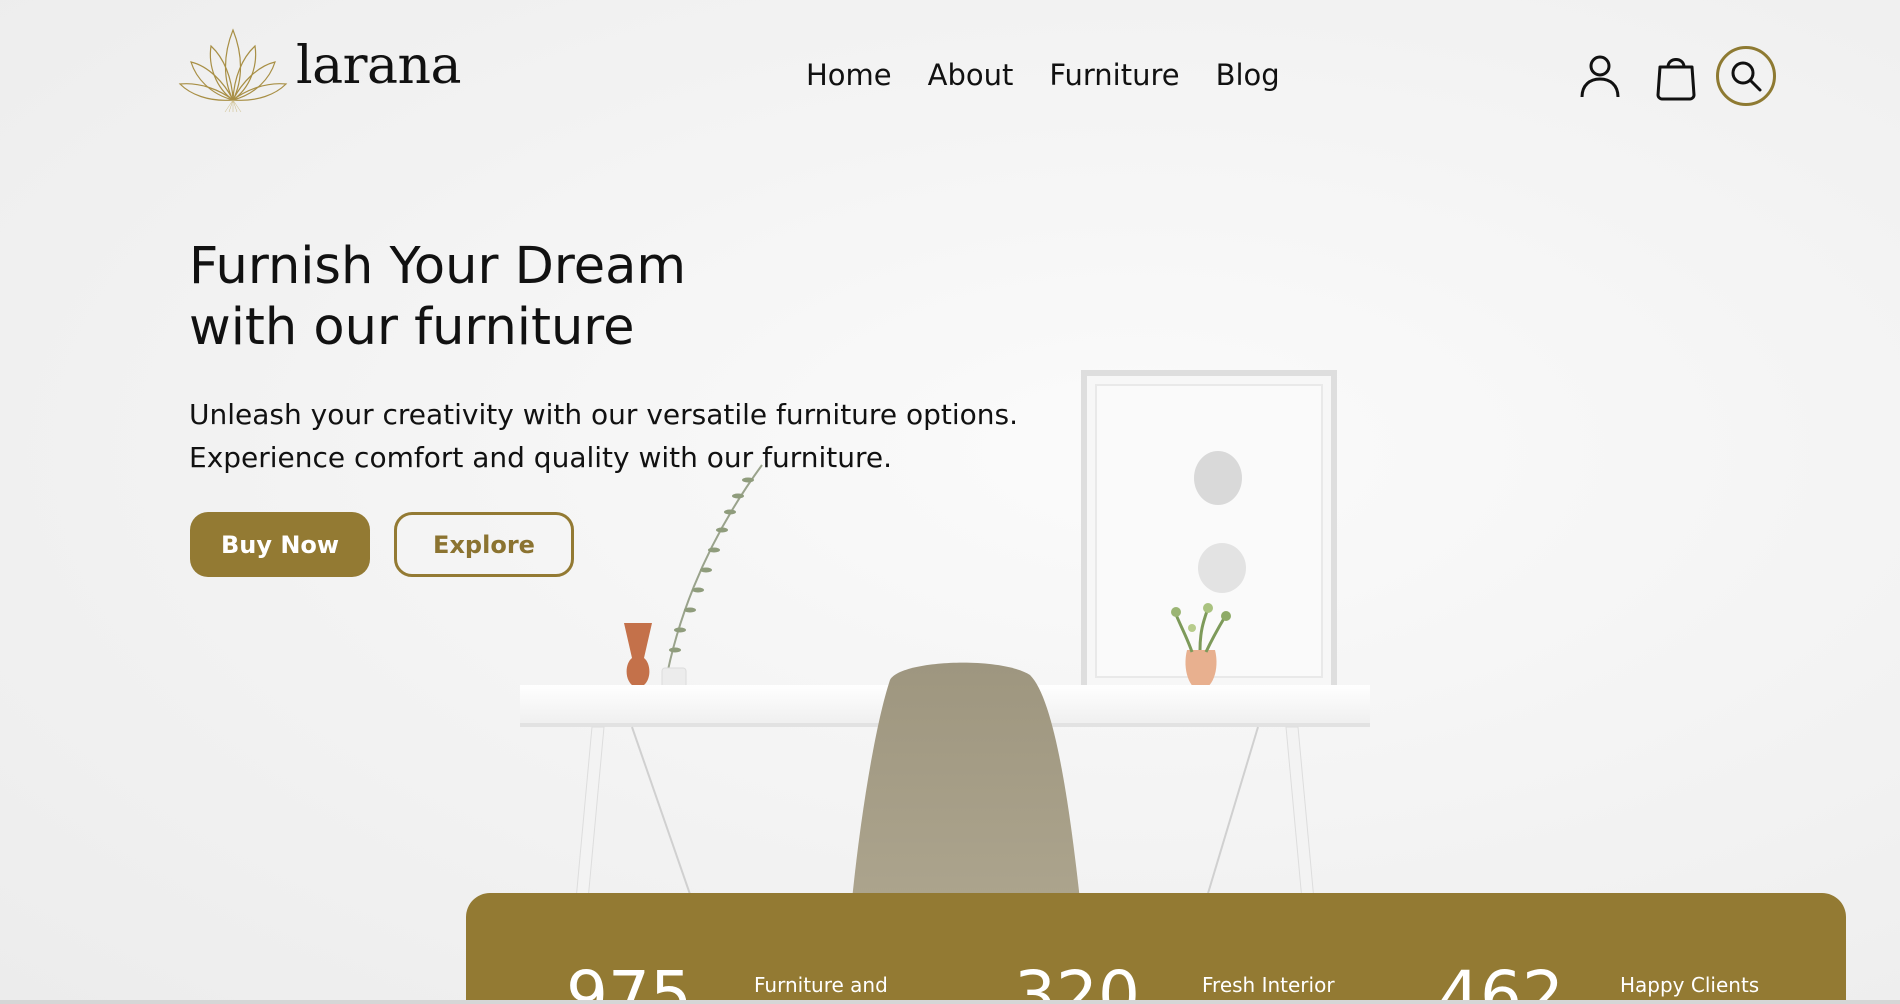 The width and height of the screenshot is (1900, 1004). Describe the element at coordinates (233, 70) in the screenshot. I see `lotus-logo-icon` at that location.